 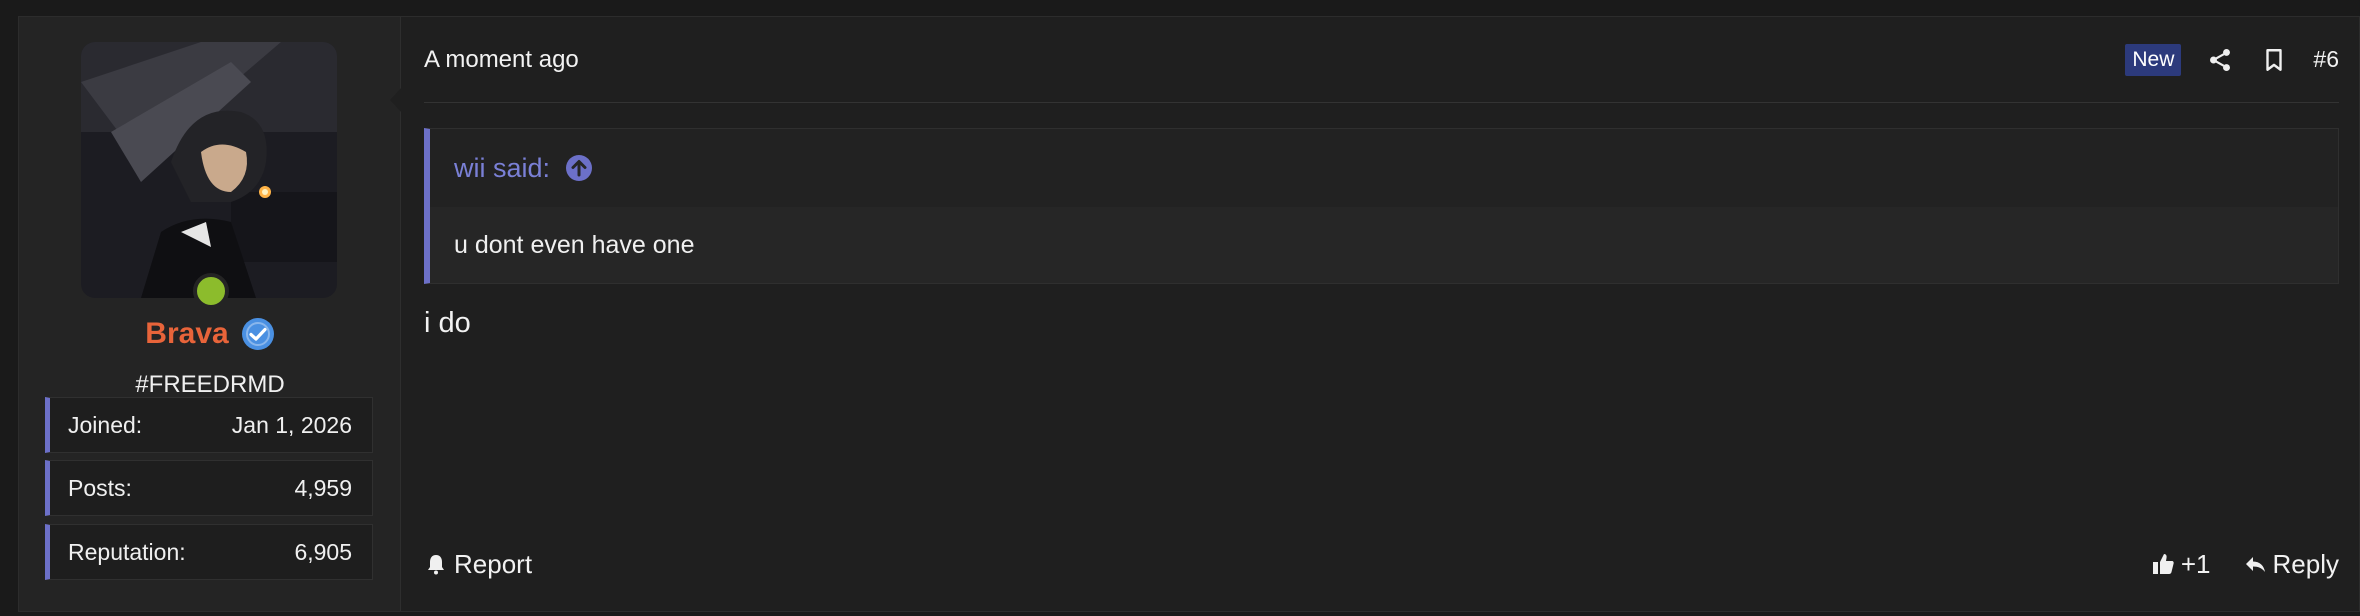 I want to click on thumbs-up-icon, so click(x=2163, y=564).